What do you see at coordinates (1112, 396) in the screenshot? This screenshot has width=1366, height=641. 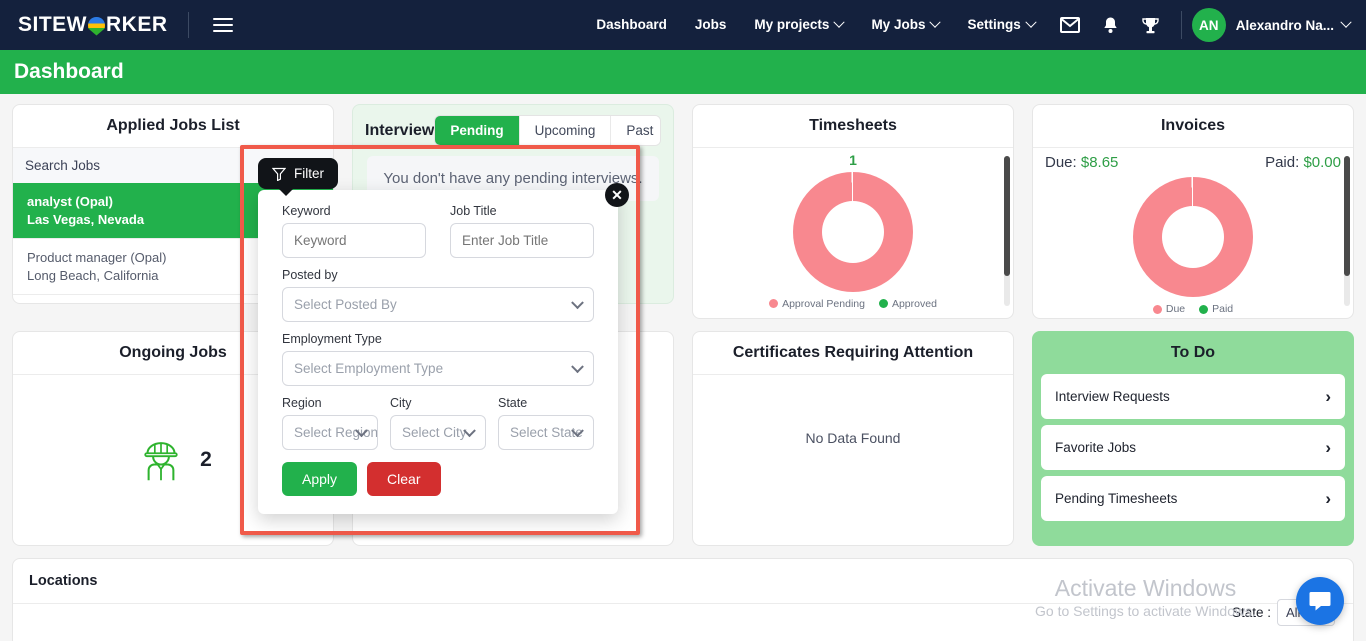 I see `todo-item-label: Interview Requests` at bounding box center [1112, 396].